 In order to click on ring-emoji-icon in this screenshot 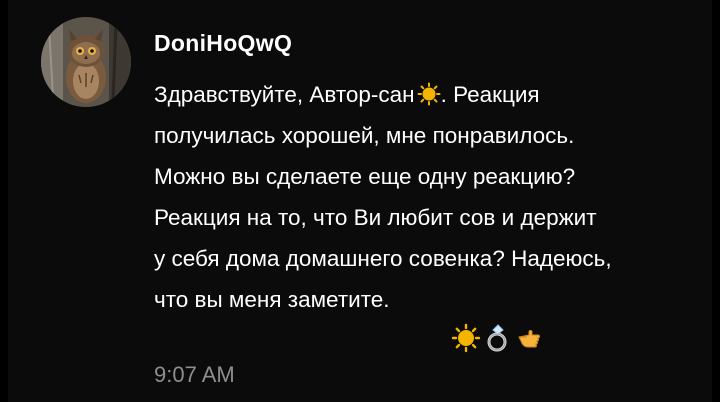, I will do `click(497, 338)`.